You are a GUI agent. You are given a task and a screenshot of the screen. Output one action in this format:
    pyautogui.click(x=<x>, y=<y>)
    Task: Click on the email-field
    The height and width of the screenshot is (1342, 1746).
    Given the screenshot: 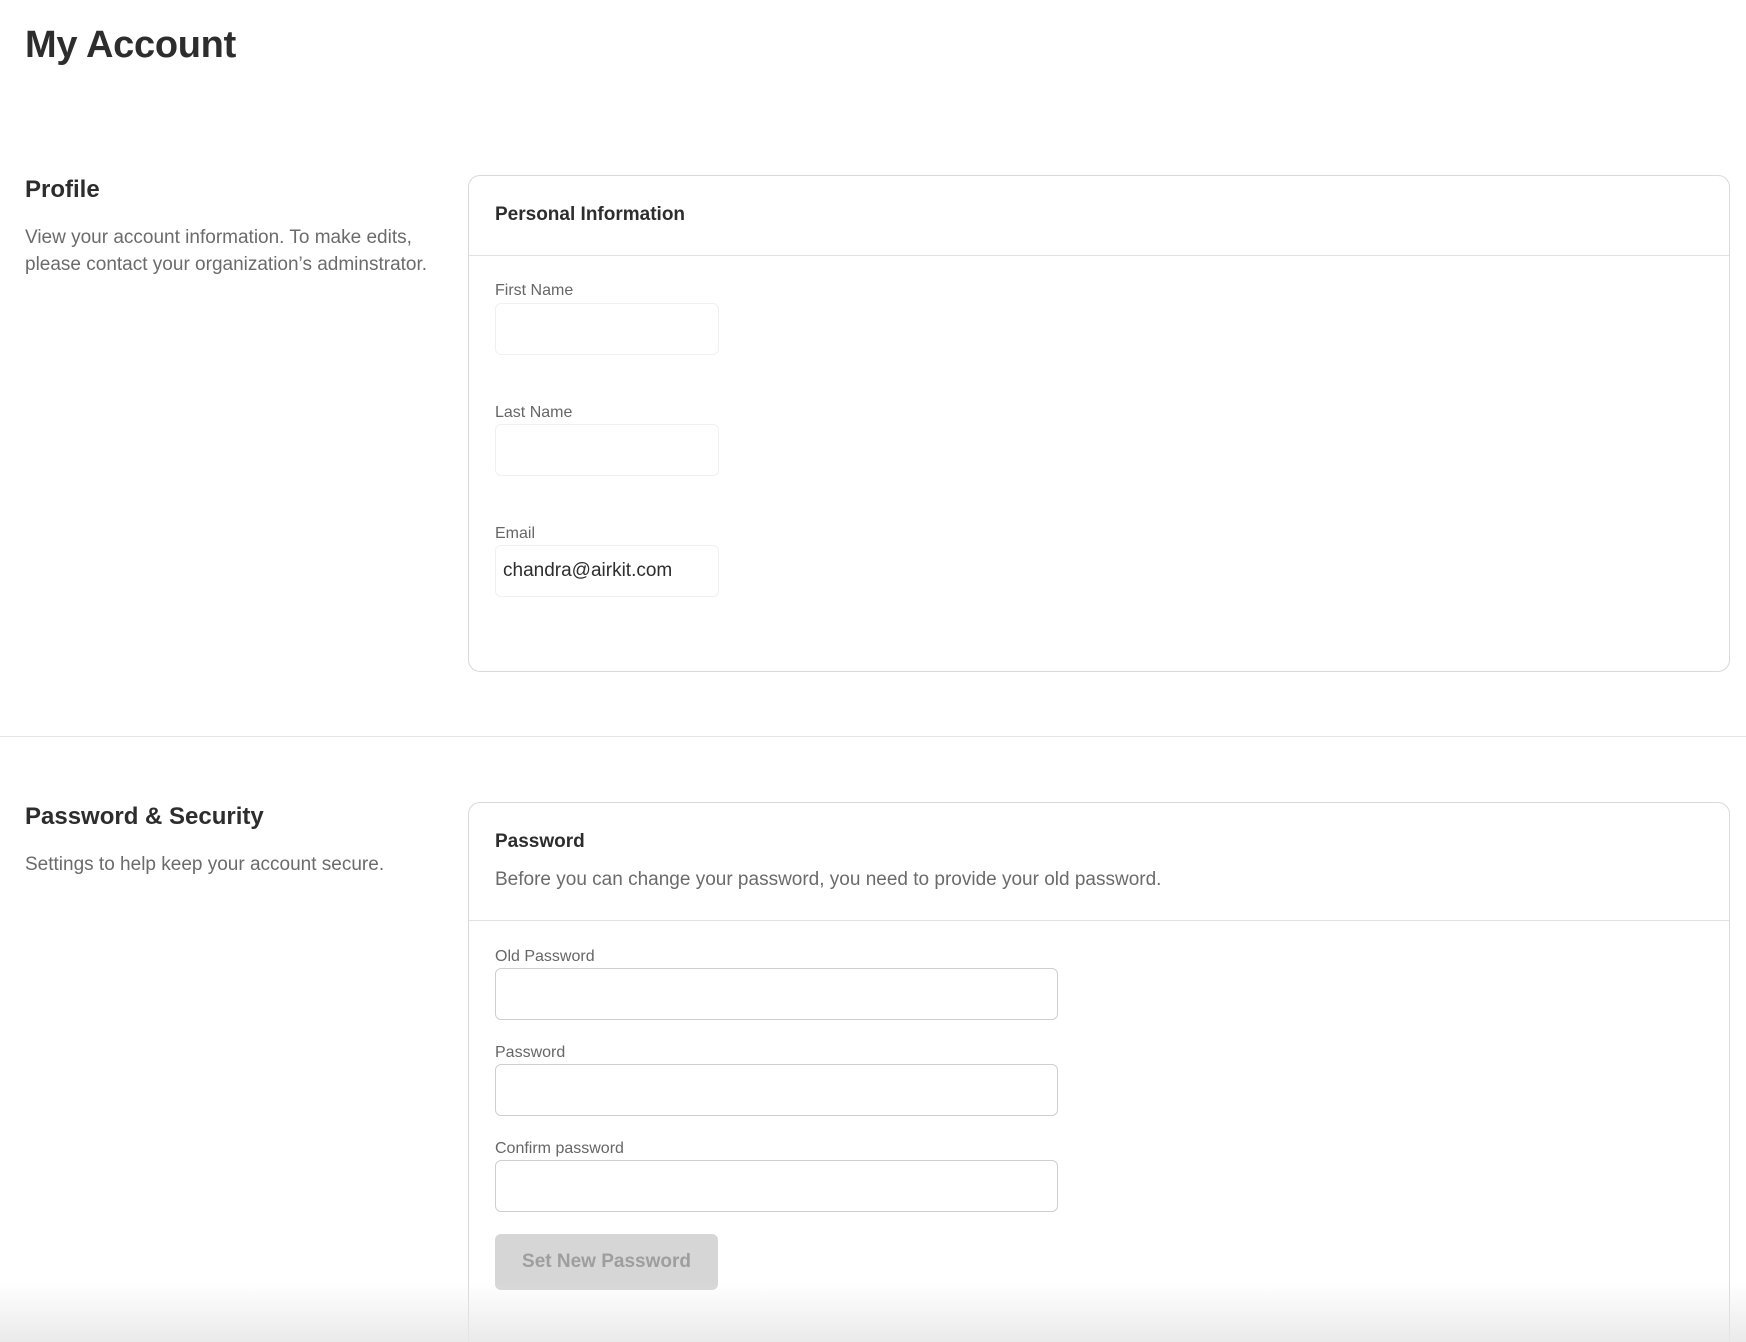 What is the action you would take?
    pyautogui.click(x=607, y=571)
    